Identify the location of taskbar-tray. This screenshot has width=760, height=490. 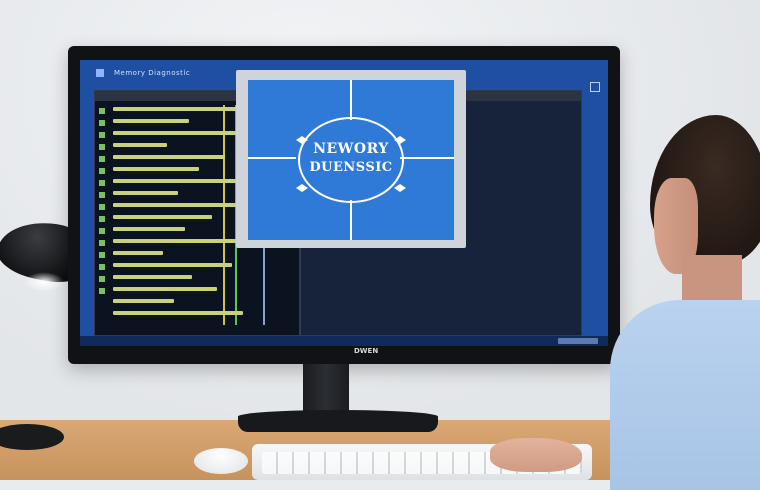
(578, 341).